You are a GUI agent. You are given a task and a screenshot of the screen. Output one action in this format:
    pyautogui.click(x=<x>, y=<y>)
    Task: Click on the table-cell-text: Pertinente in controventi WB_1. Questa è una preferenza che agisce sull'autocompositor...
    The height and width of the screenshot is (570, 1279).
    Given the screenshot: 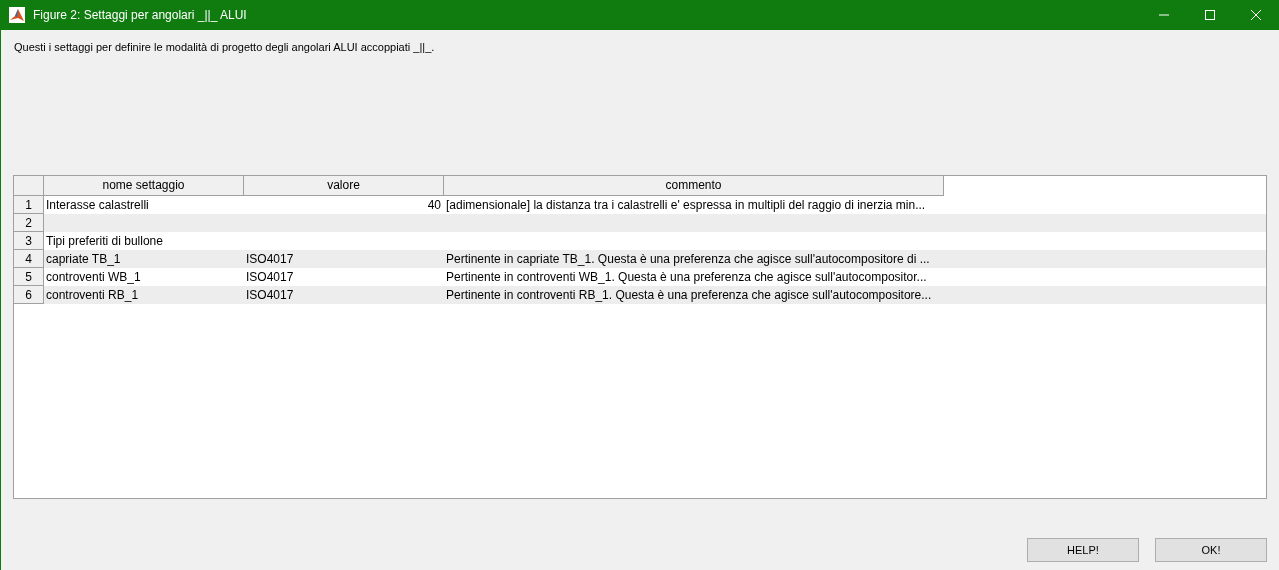 What is the action you would take?
    pyautogui.click(x=686, y=277)
    